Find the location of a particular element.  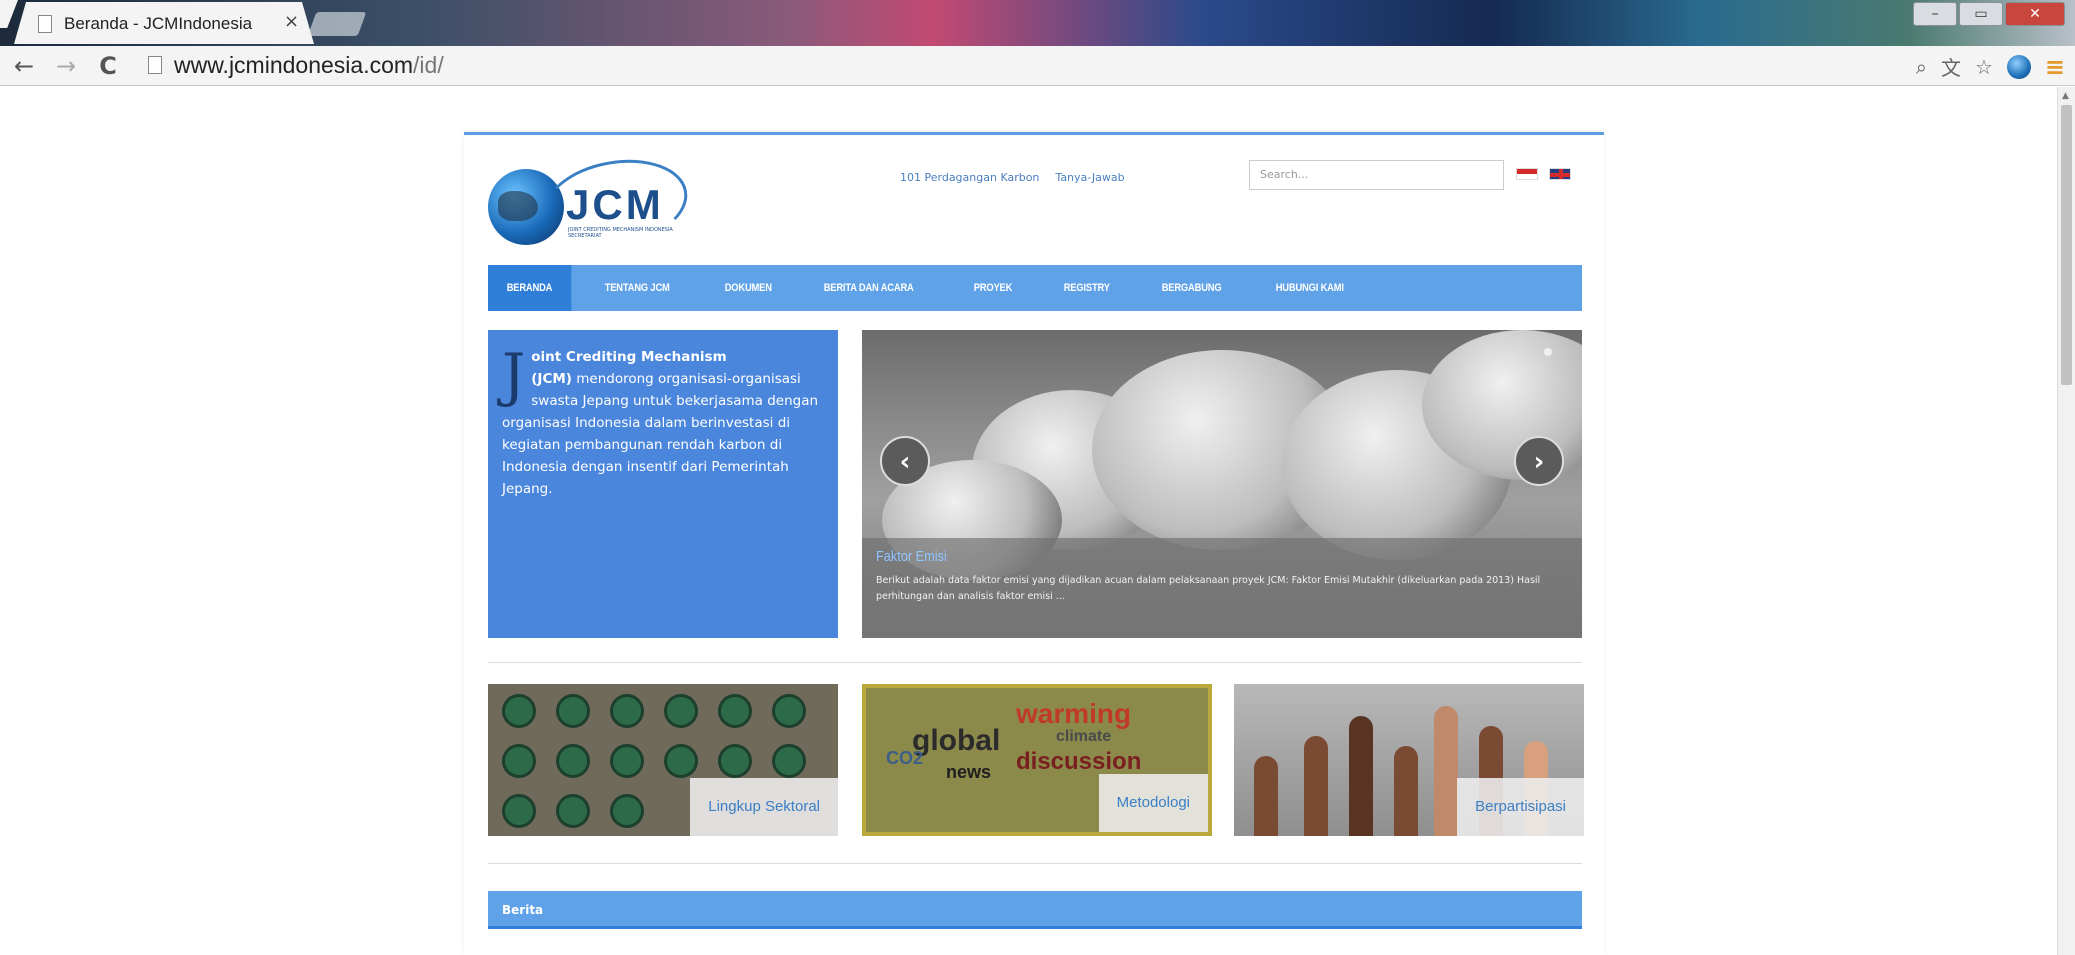

news-section-header: Berita is located at coordinates (1035, 910).